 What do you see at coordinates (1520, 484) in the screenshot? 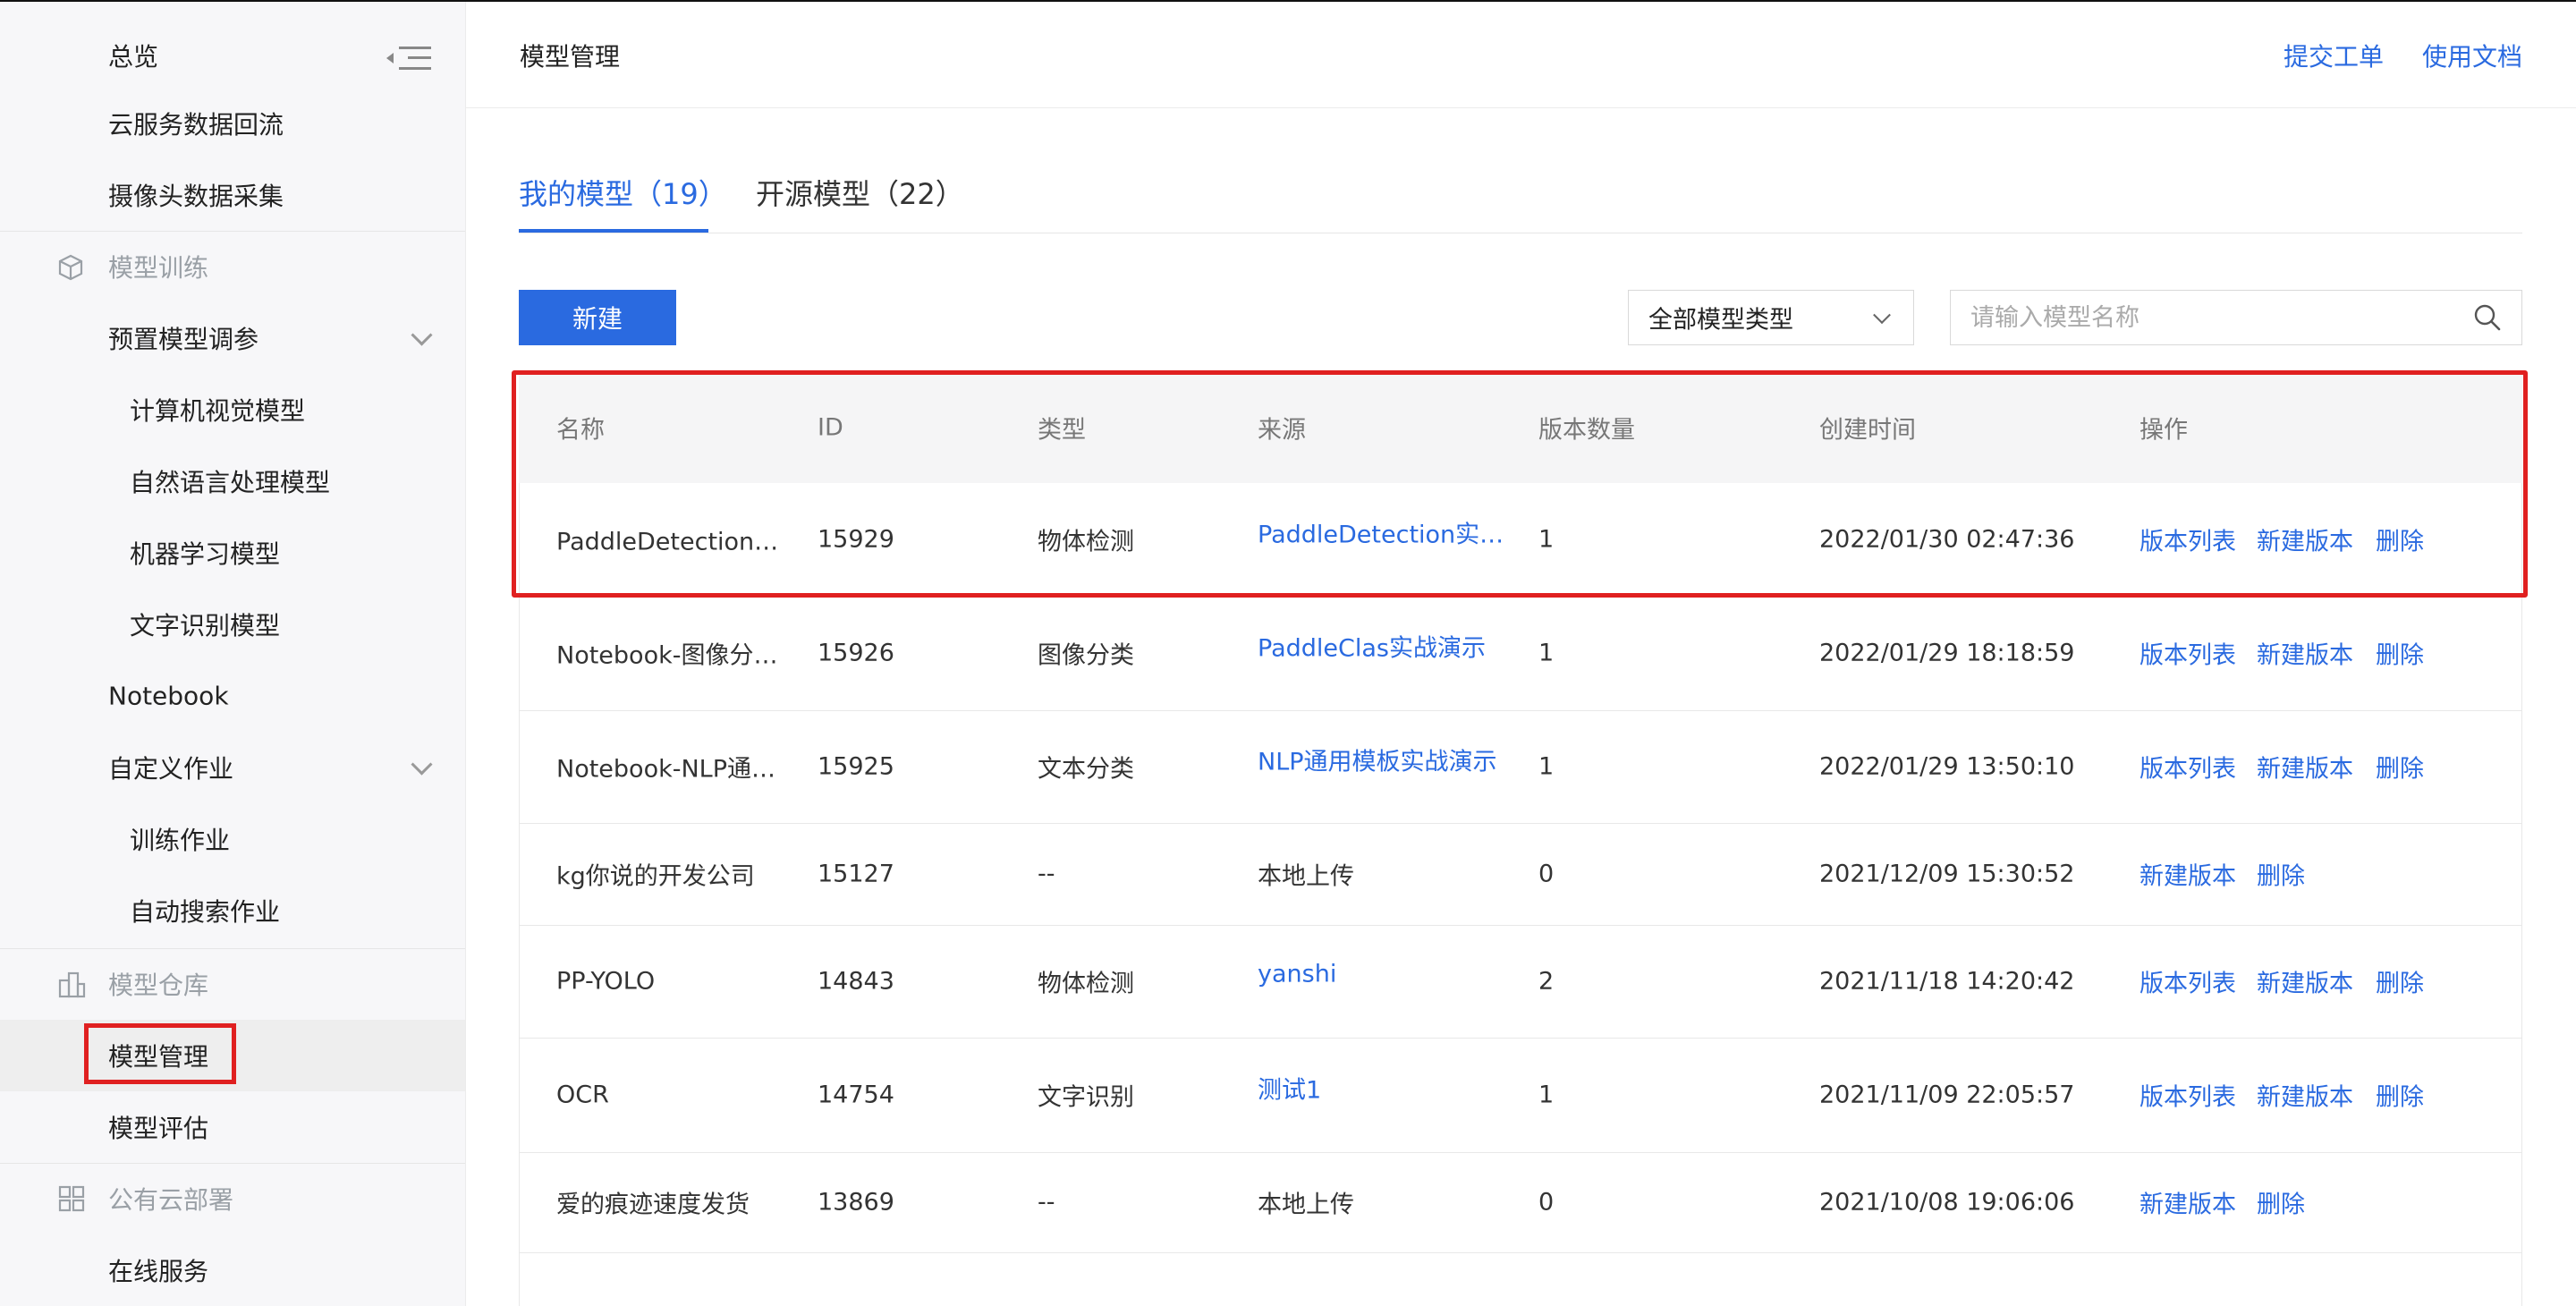
I see `highlight-box-table` at bounding box center [1520, 484].